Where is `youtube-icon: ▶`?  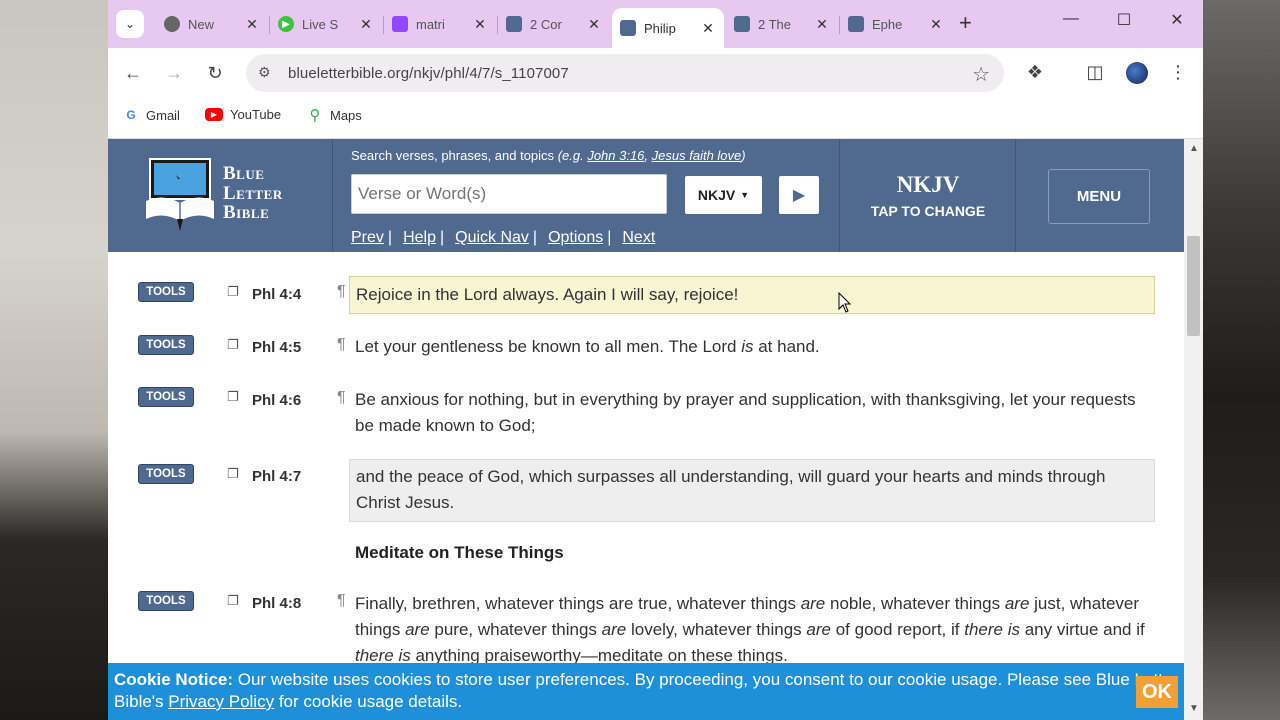 youtube-icon: ▶ is located at coordinates (214, 114).